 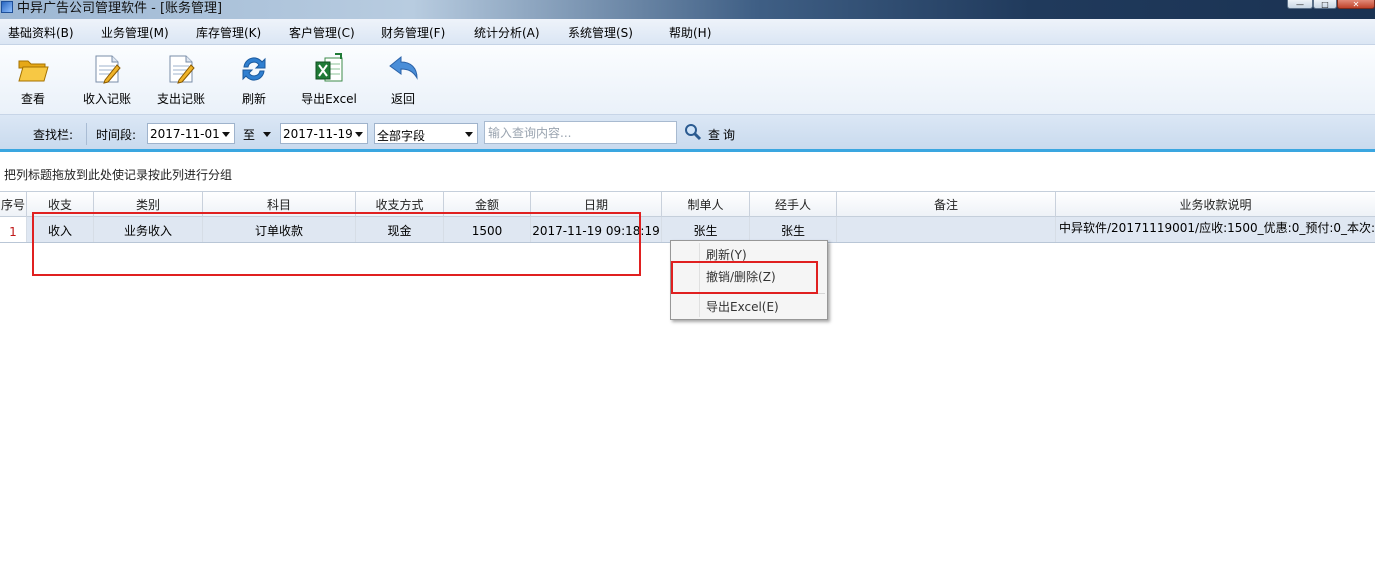 What do you see at coordinates (946, 204) in the screenshot?
I see `column-header: 备注` at bounding box center [946, 204].